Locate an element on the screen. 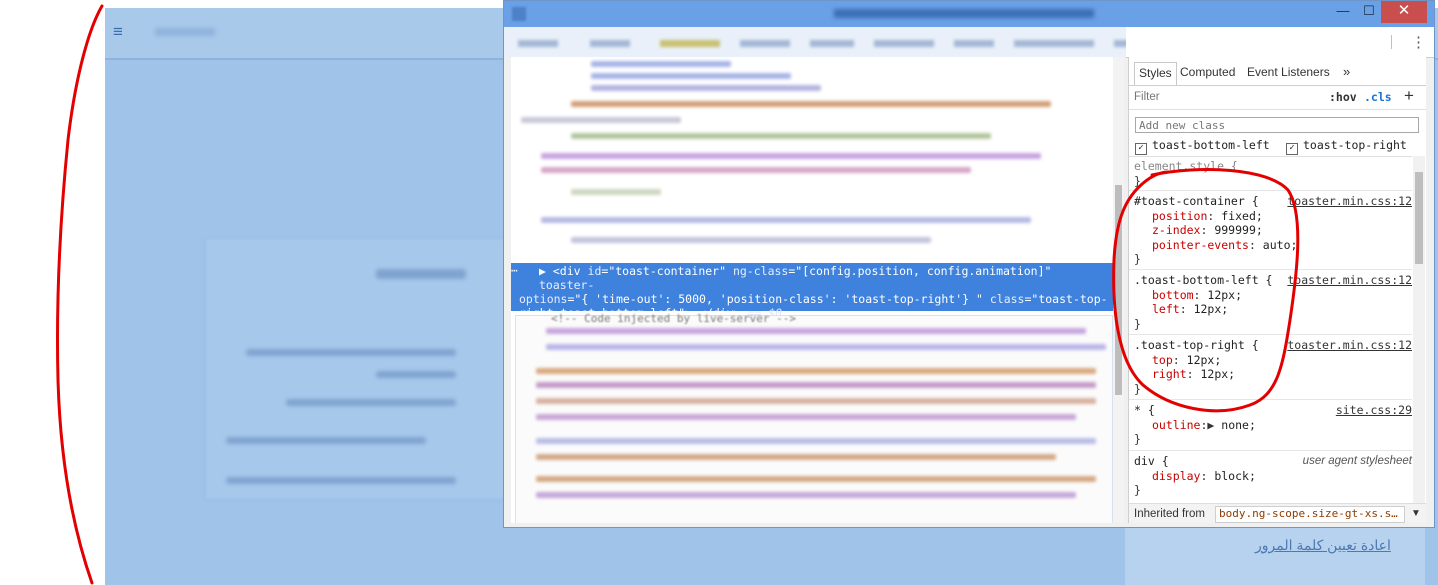 Image resolution: width=1438 pixels, height=585 pixels. declaration: position: fixed; is located at coordinates (1273, 216).